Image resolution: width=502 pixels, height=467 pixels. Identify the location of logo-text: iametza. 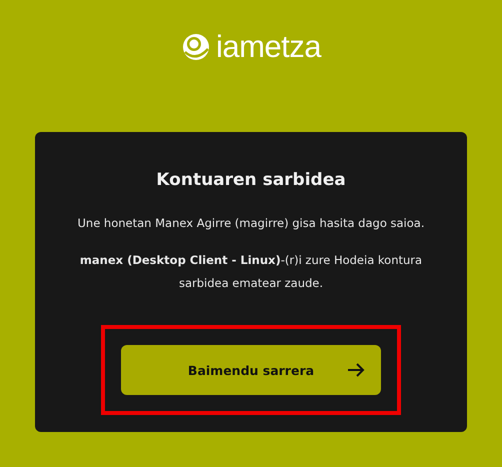
(269, 47).